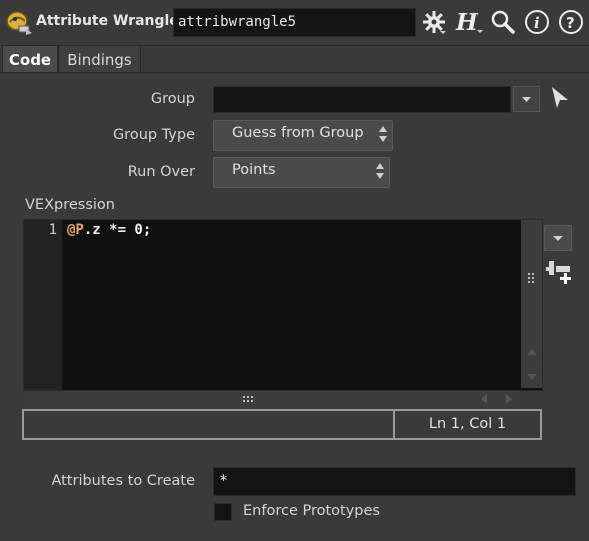  I want to click on svg-text: i, so click(537, 23).